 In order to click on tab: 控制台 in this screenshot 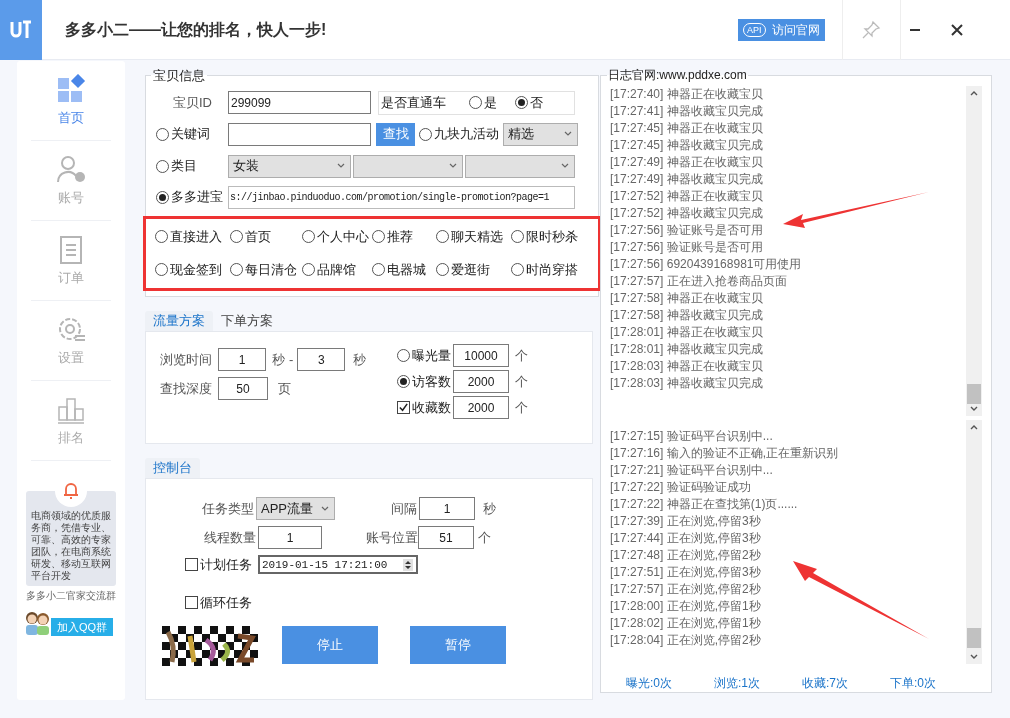, I will do `click(172, 468)`.